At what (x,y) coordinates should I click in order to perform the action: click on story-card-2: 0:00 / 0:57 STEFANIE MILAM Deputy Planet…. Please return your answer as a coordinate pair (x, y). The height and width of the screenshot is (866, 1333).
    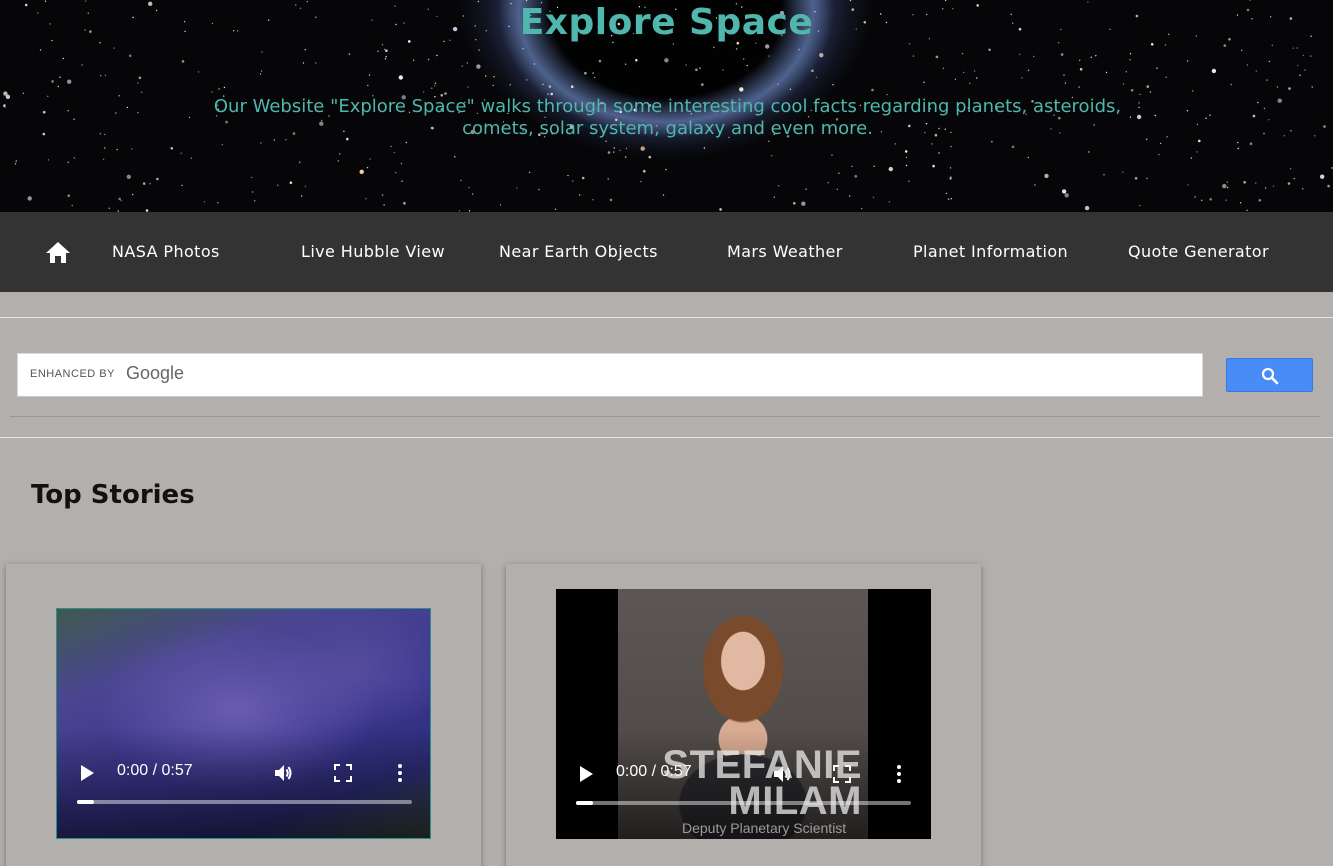
    Looking at the image, I should click on (743, 715).